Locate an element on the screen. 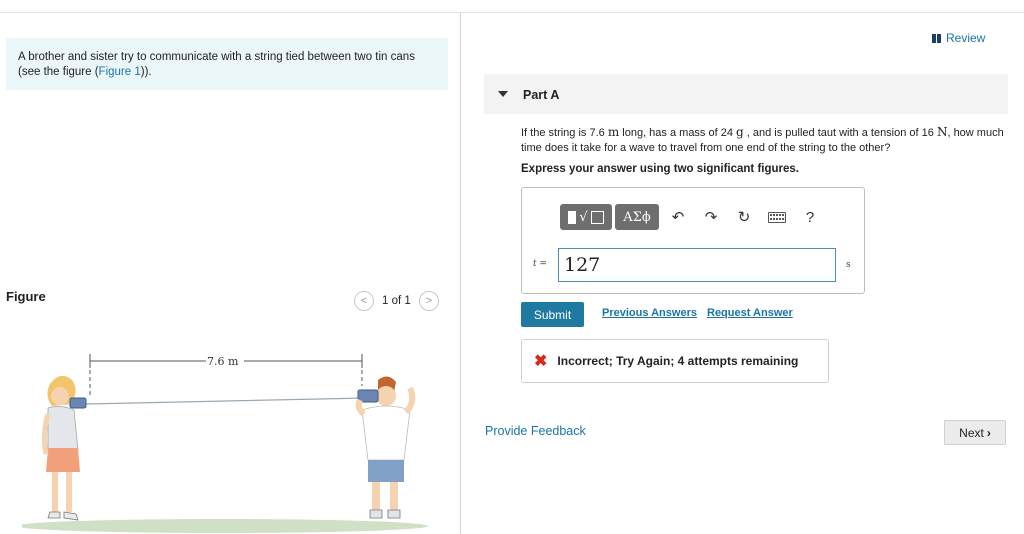 The height and width of the screenshot is (534, 1024). prev-figure-button: < is located at coordinates (364, 301).